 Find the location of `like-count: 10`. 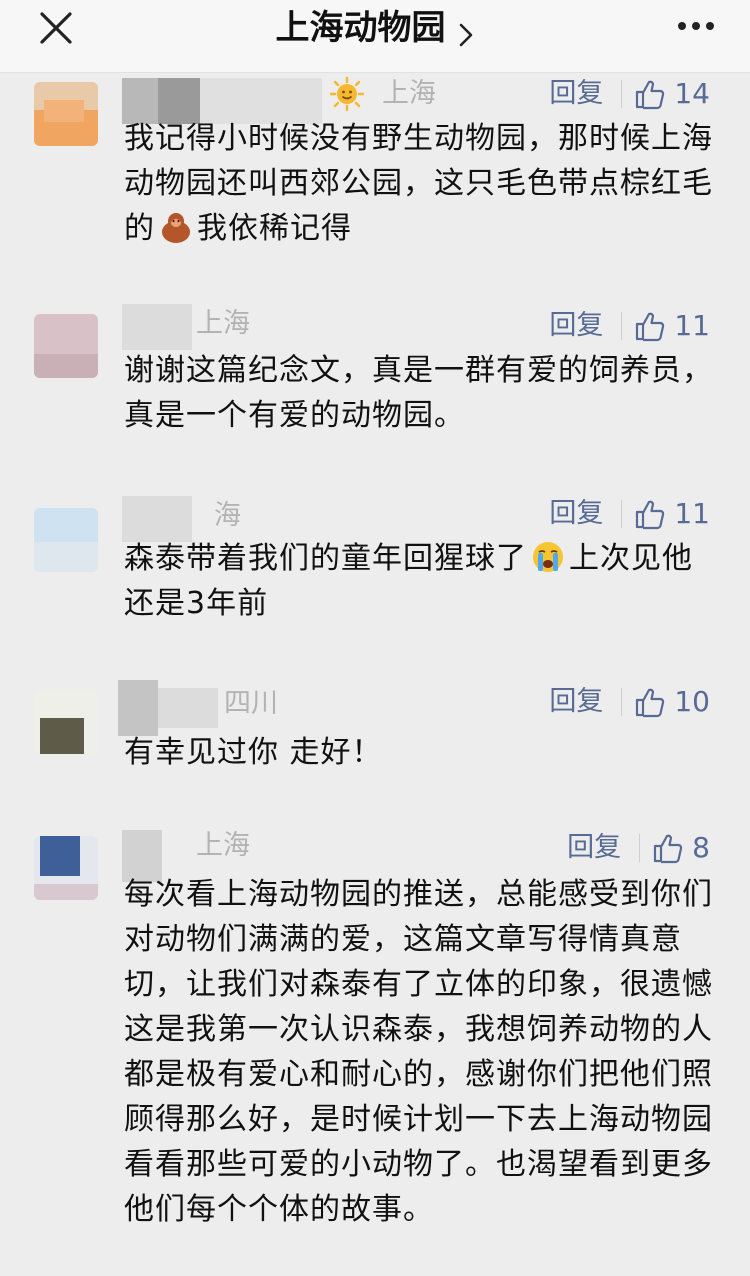

like-count: 10 is located at coordinates (692, 701).